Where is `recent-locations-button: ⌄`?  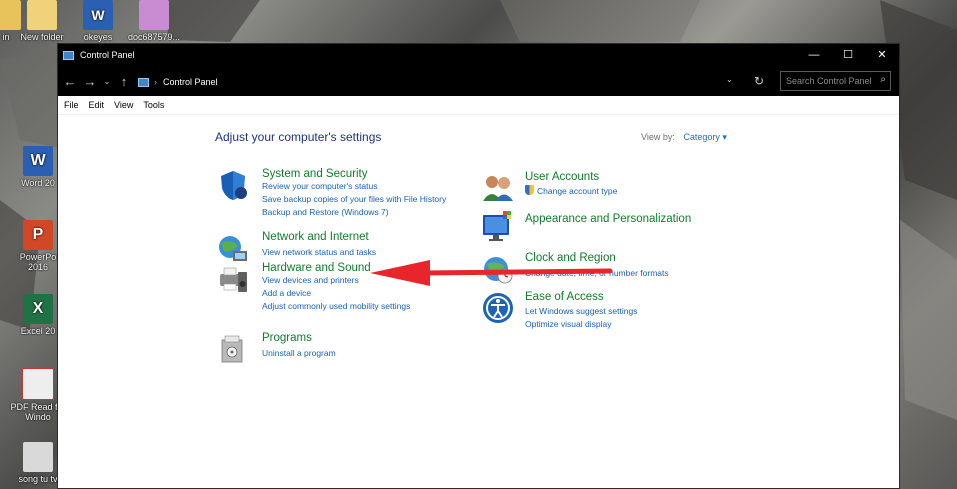 recent-locations-button: ⌄ is located at coordinates (107, 81).